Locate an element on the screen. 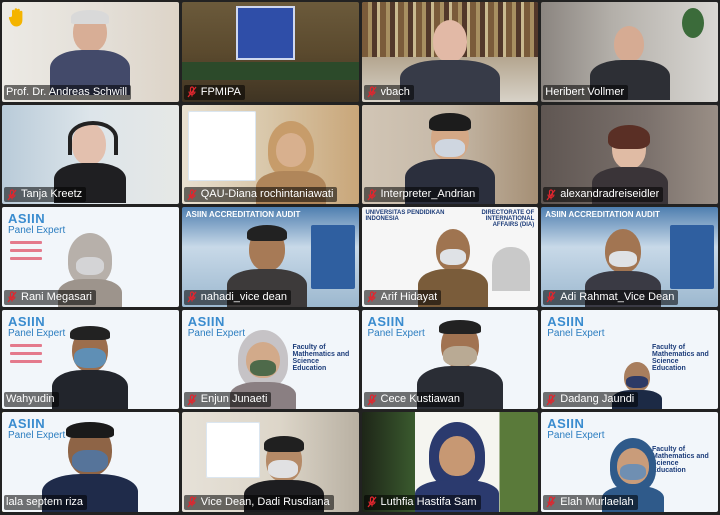 This screenshot has height=515, width=720. participant-name: Cece Kustiawan is located at coordinates (420, 399).